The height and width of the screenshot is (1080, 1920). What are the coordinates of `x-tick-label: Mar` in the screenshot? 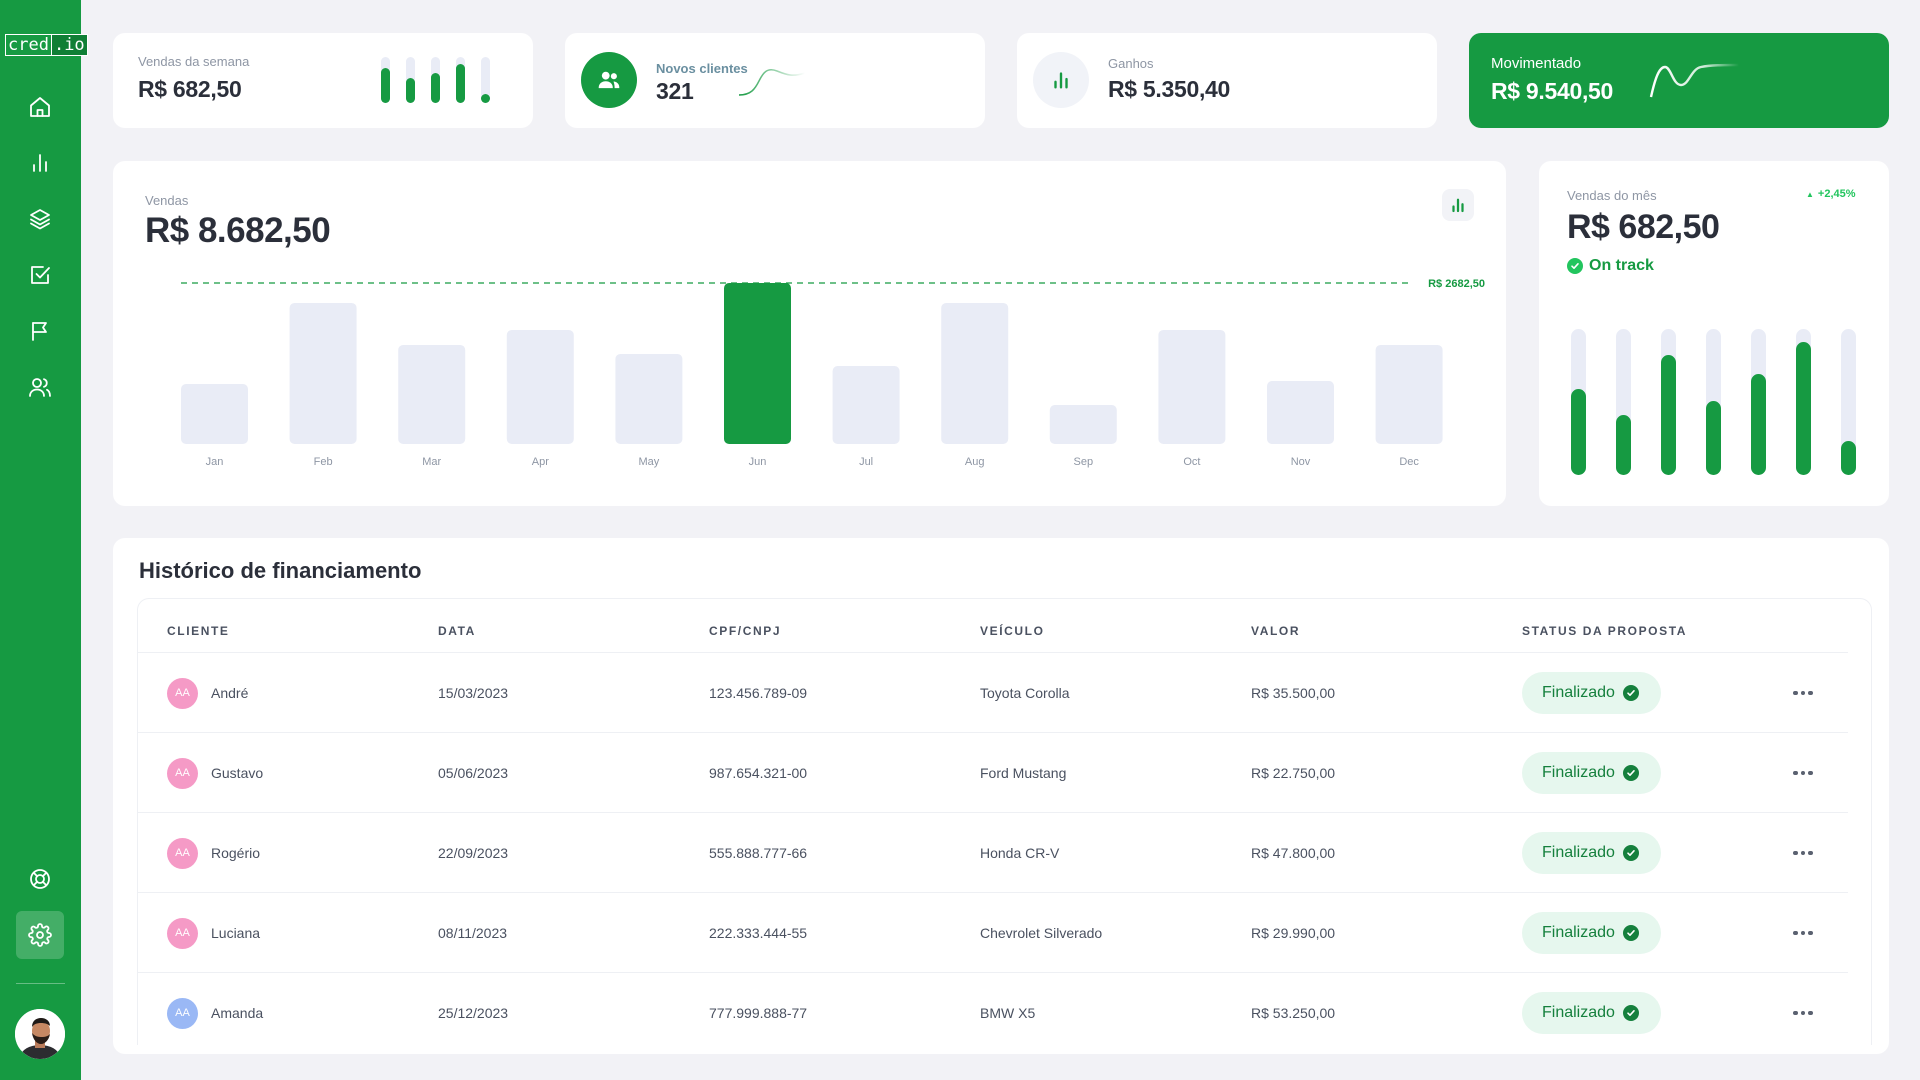 It's located at (431, 462).